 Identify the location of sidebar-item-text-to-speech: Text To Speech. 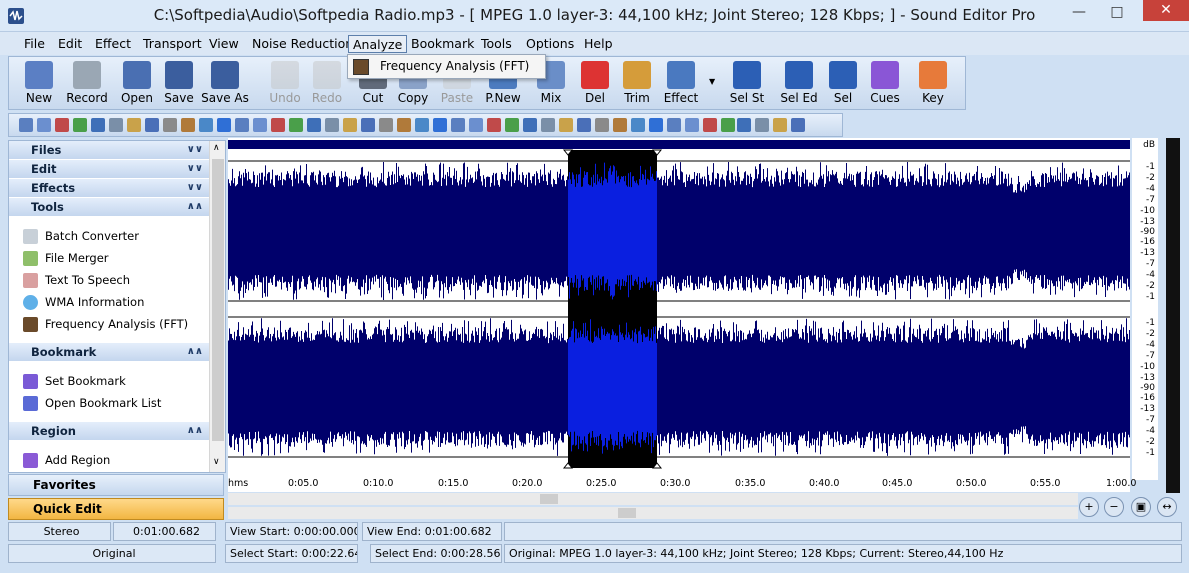
(76, 280).